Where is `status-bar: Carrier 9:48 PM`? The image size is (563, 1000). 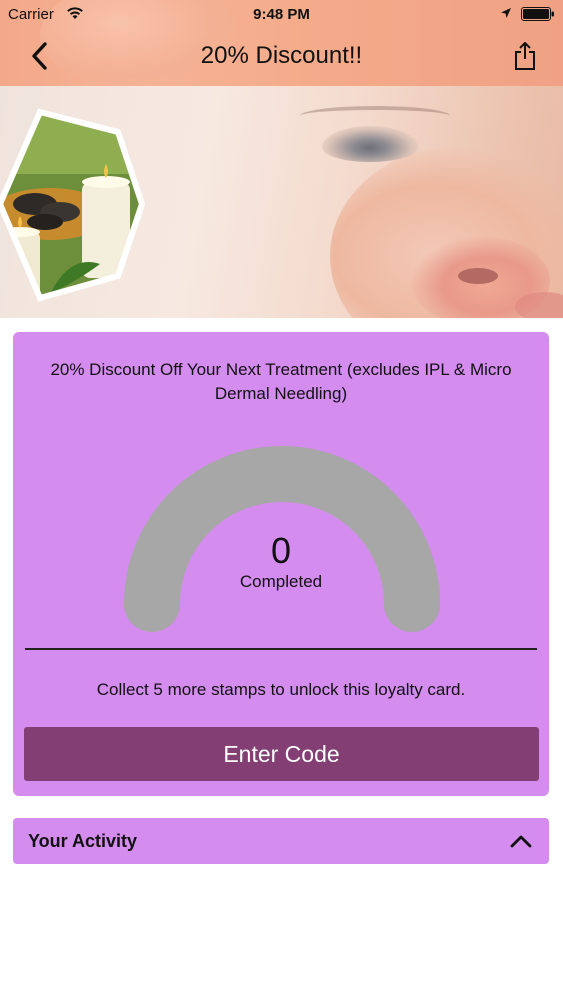
status-bar: Carrier 9:48 PM is located at coordinates (281, 15).